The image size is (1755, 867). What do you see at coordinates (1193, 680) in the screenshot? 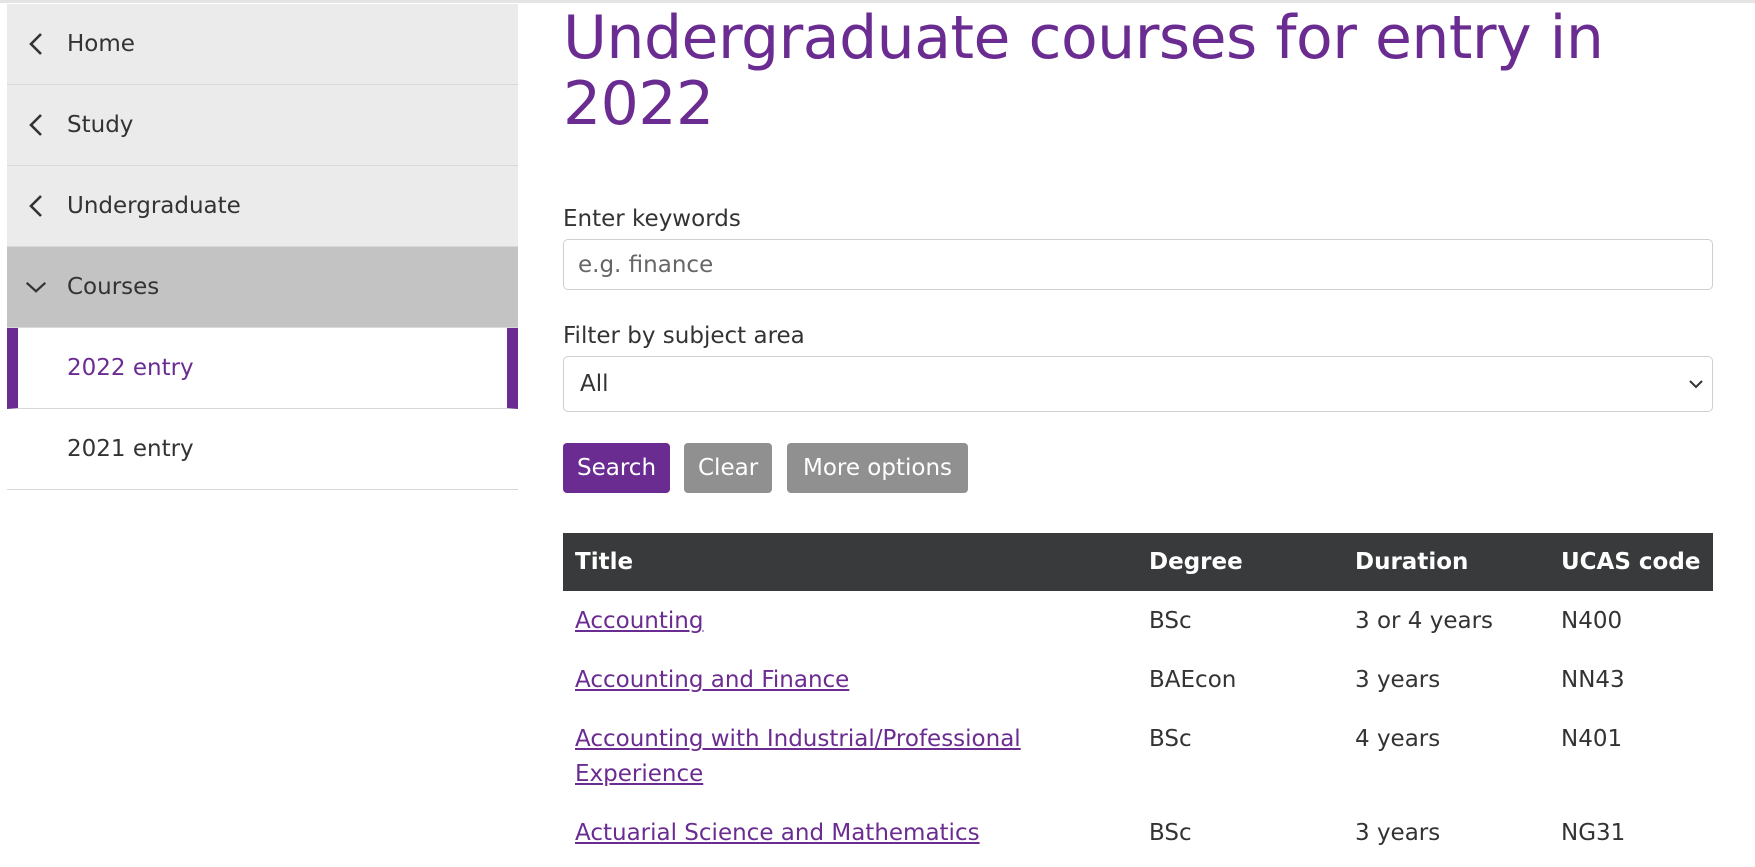
I see `course-degree: BAEcon` at bounding box center [1193, 680].